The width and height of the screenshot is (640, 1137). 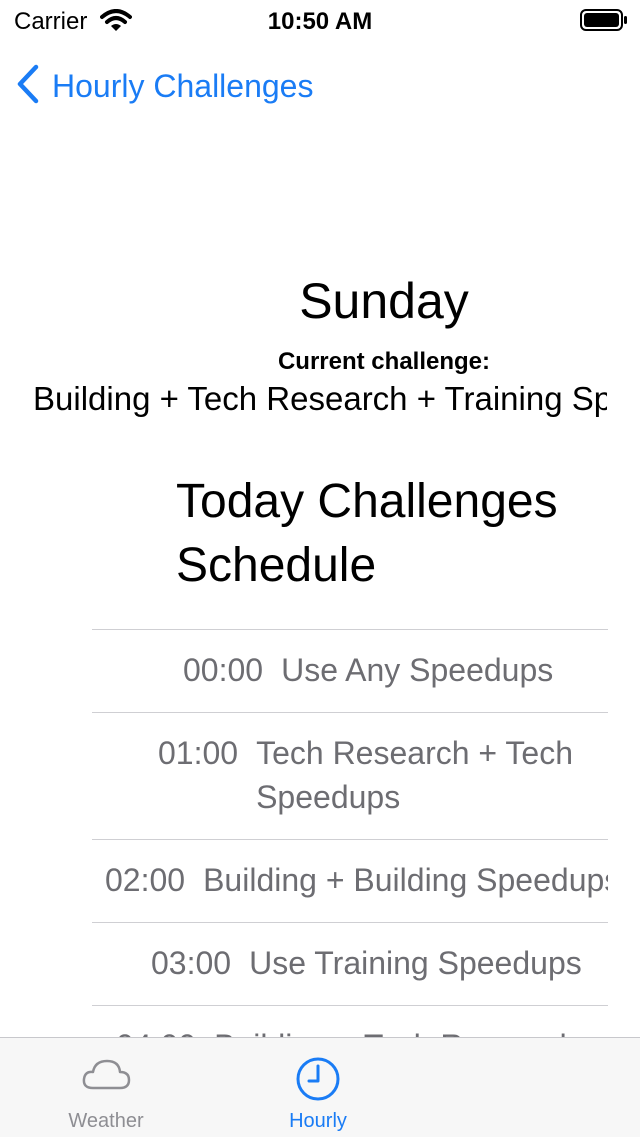 I want to click on schedule-label: Building + Building Speedups, so click(x=405, y=880).